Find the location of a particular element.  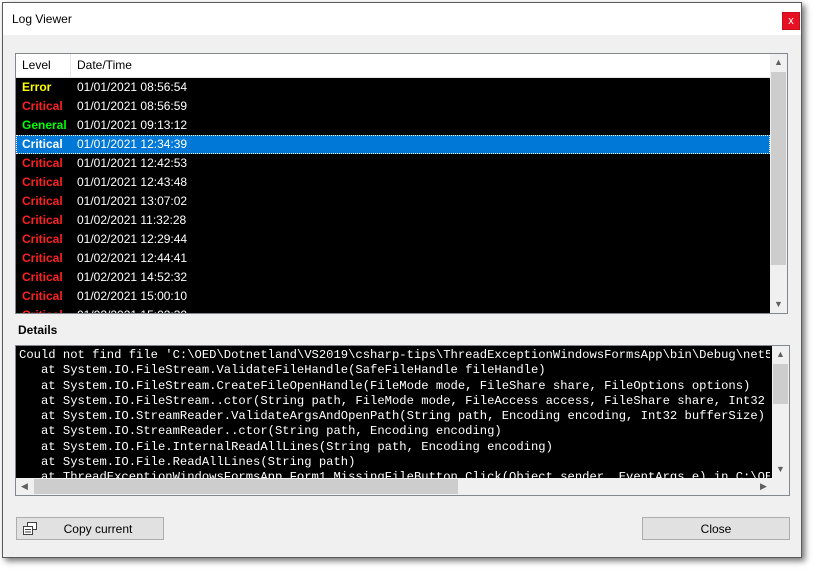

scrollbar-corner is located at coordinates (780, 486).